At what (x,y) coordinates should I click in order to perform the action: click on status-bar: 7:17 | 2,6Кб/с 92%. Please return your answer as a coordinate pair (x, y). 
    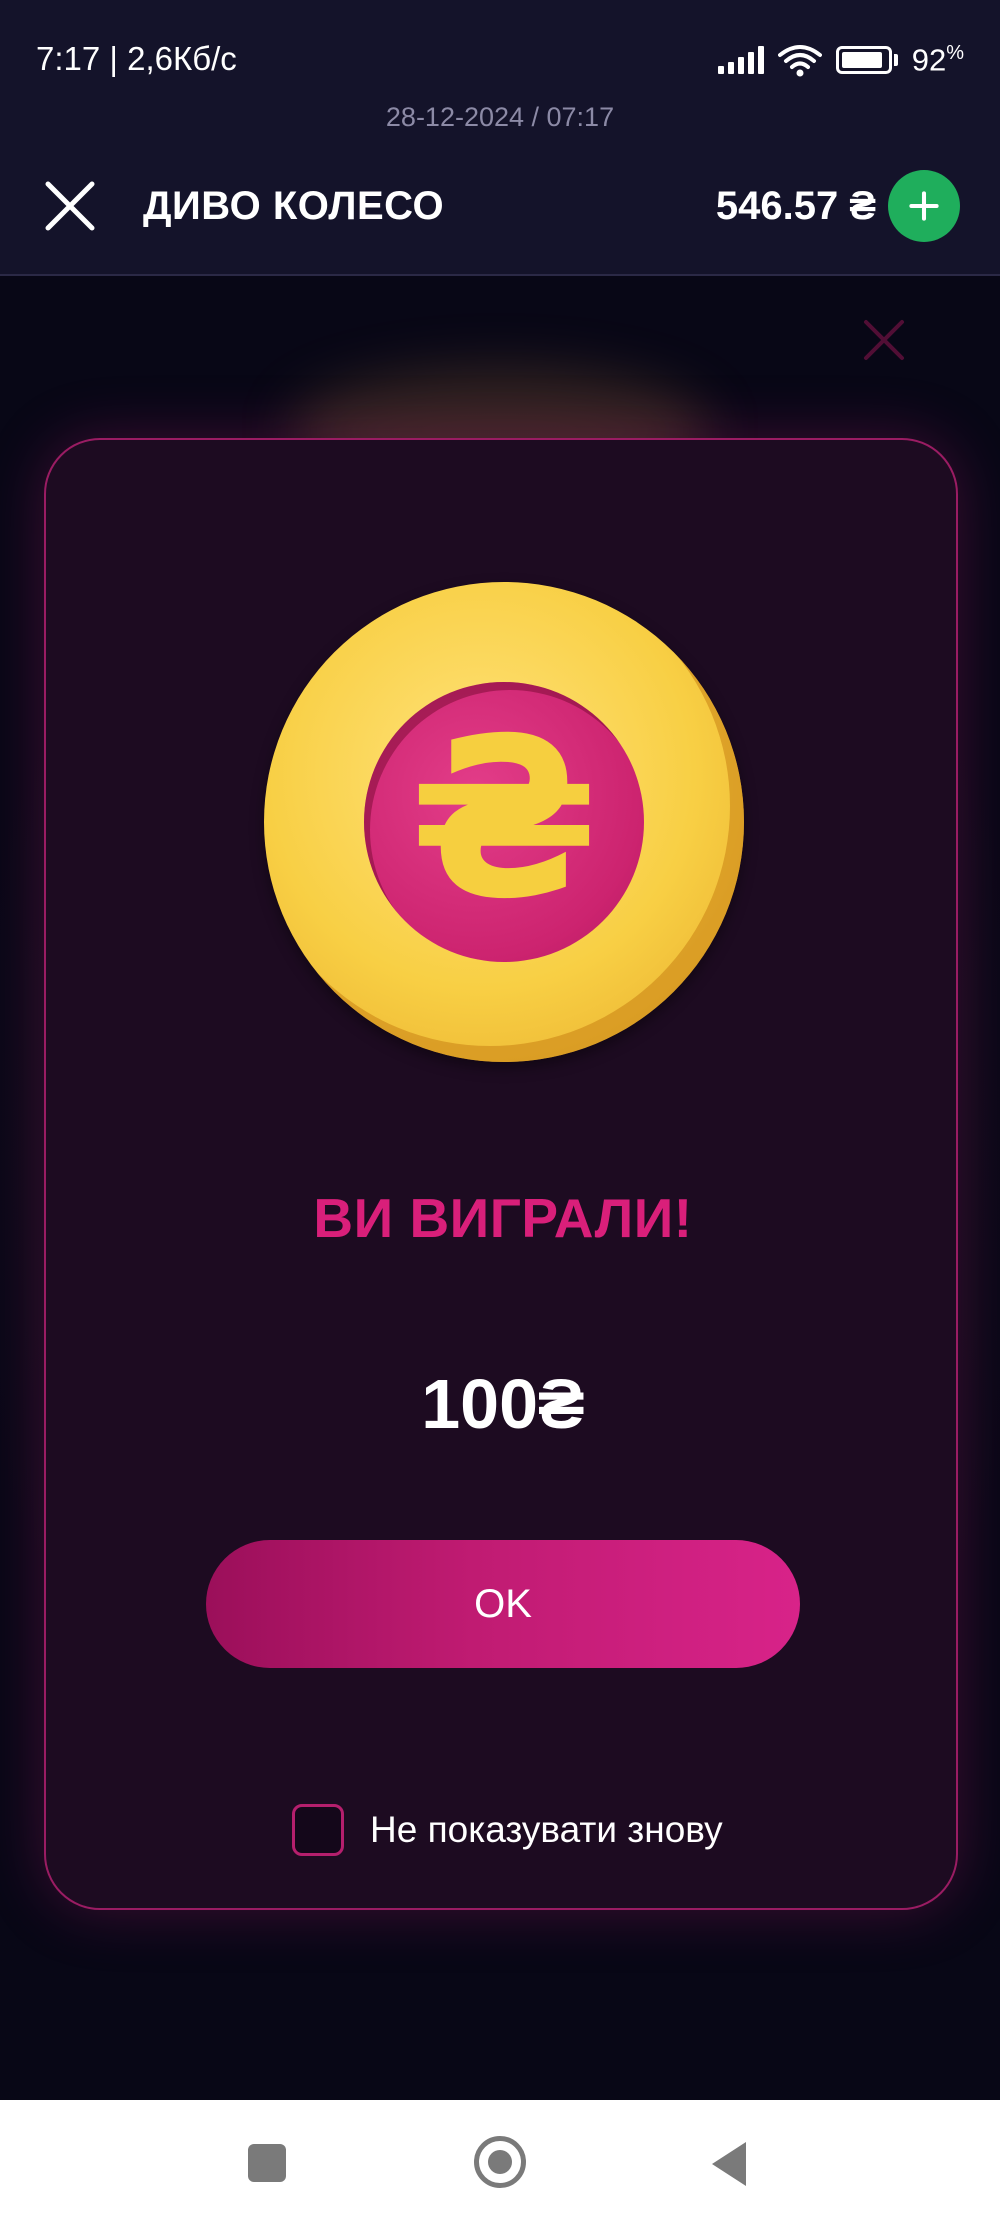
    Looking at the image, I should click on (500, 50).